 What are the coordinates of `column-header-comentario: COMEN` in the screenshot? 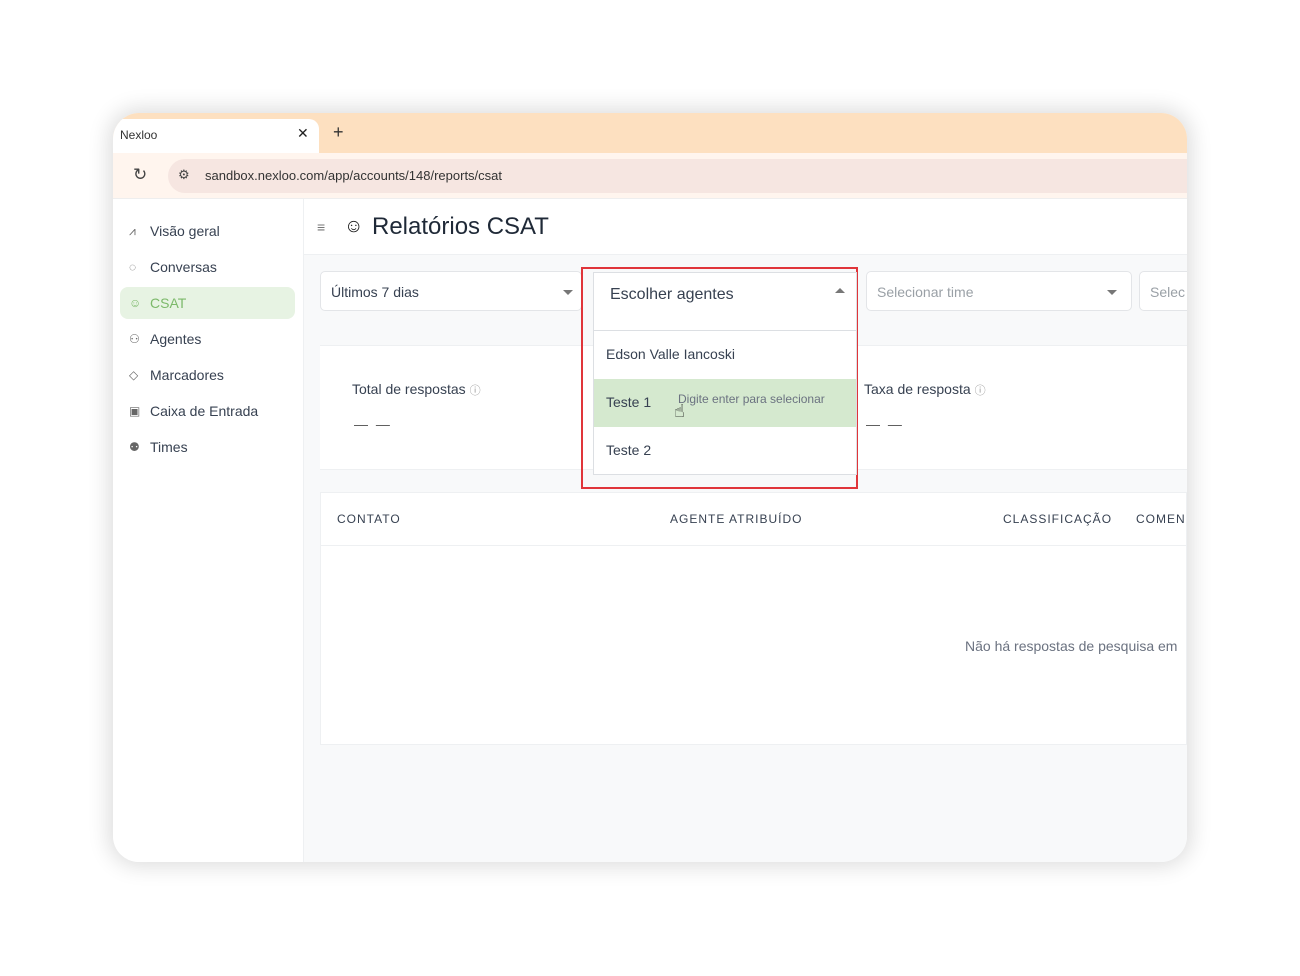 It's located at (1161, 519).